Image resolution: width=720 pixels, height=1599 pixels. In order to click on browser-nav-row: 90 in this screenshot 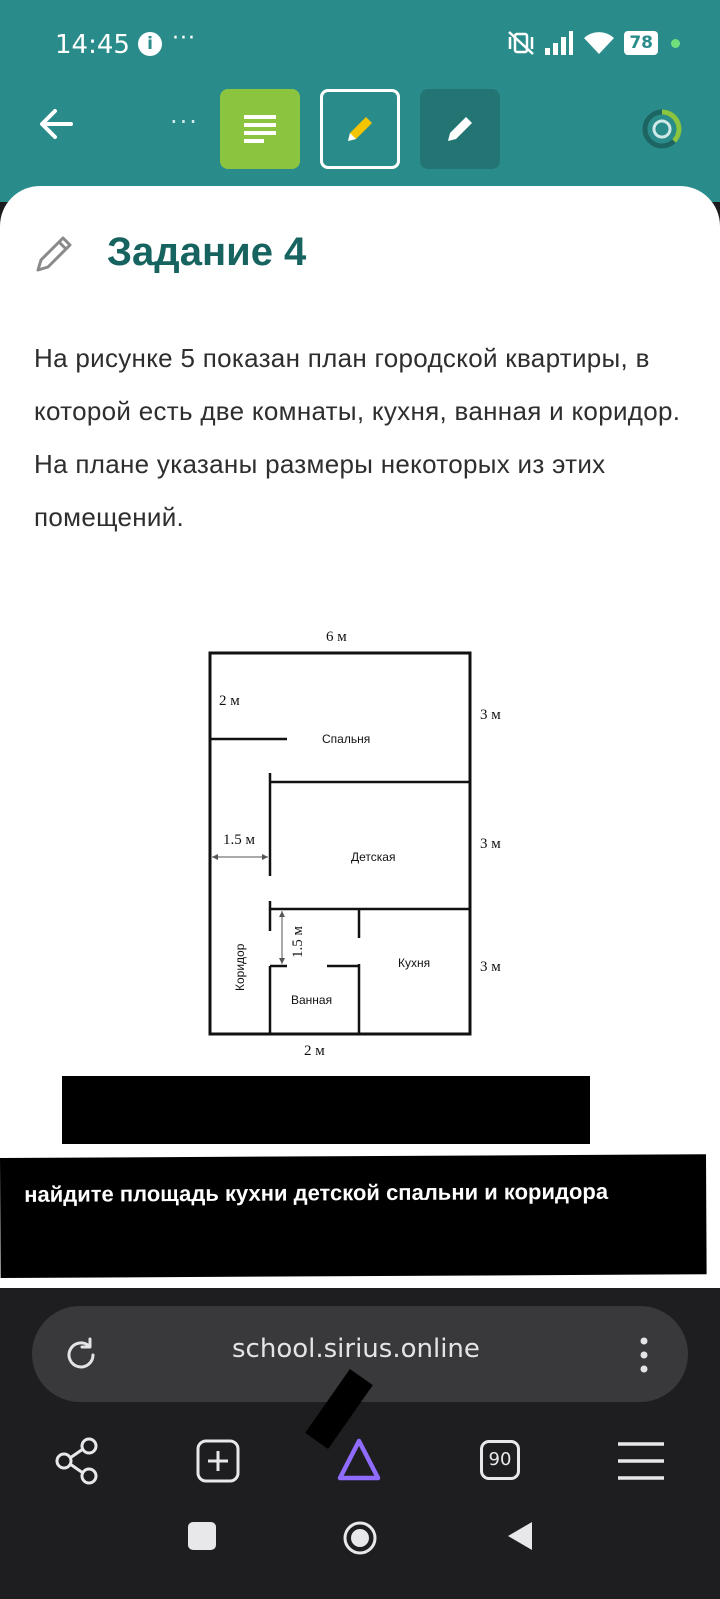, I will do `click(360, 1466)`.